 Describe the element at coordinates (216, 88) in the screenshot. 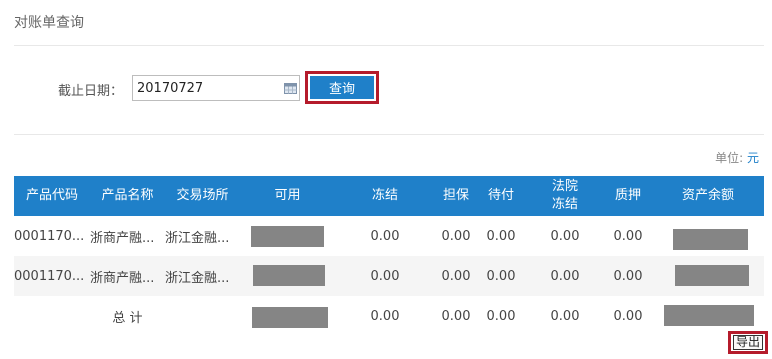

I see `date-input` at that location.